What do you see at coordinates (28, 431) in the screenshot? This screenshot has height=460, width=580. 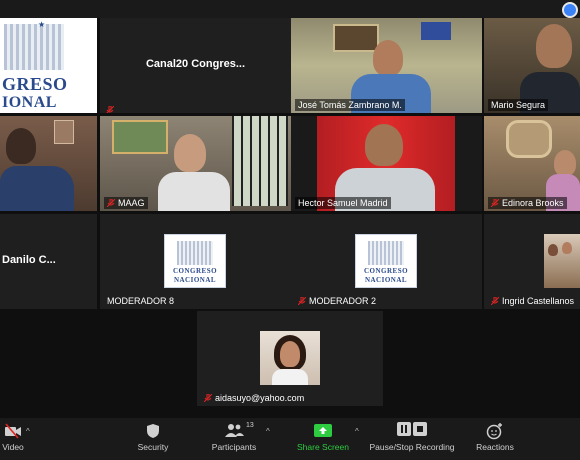 I see `video-options-caret-icon: ^` at bounding box center [28, 431].